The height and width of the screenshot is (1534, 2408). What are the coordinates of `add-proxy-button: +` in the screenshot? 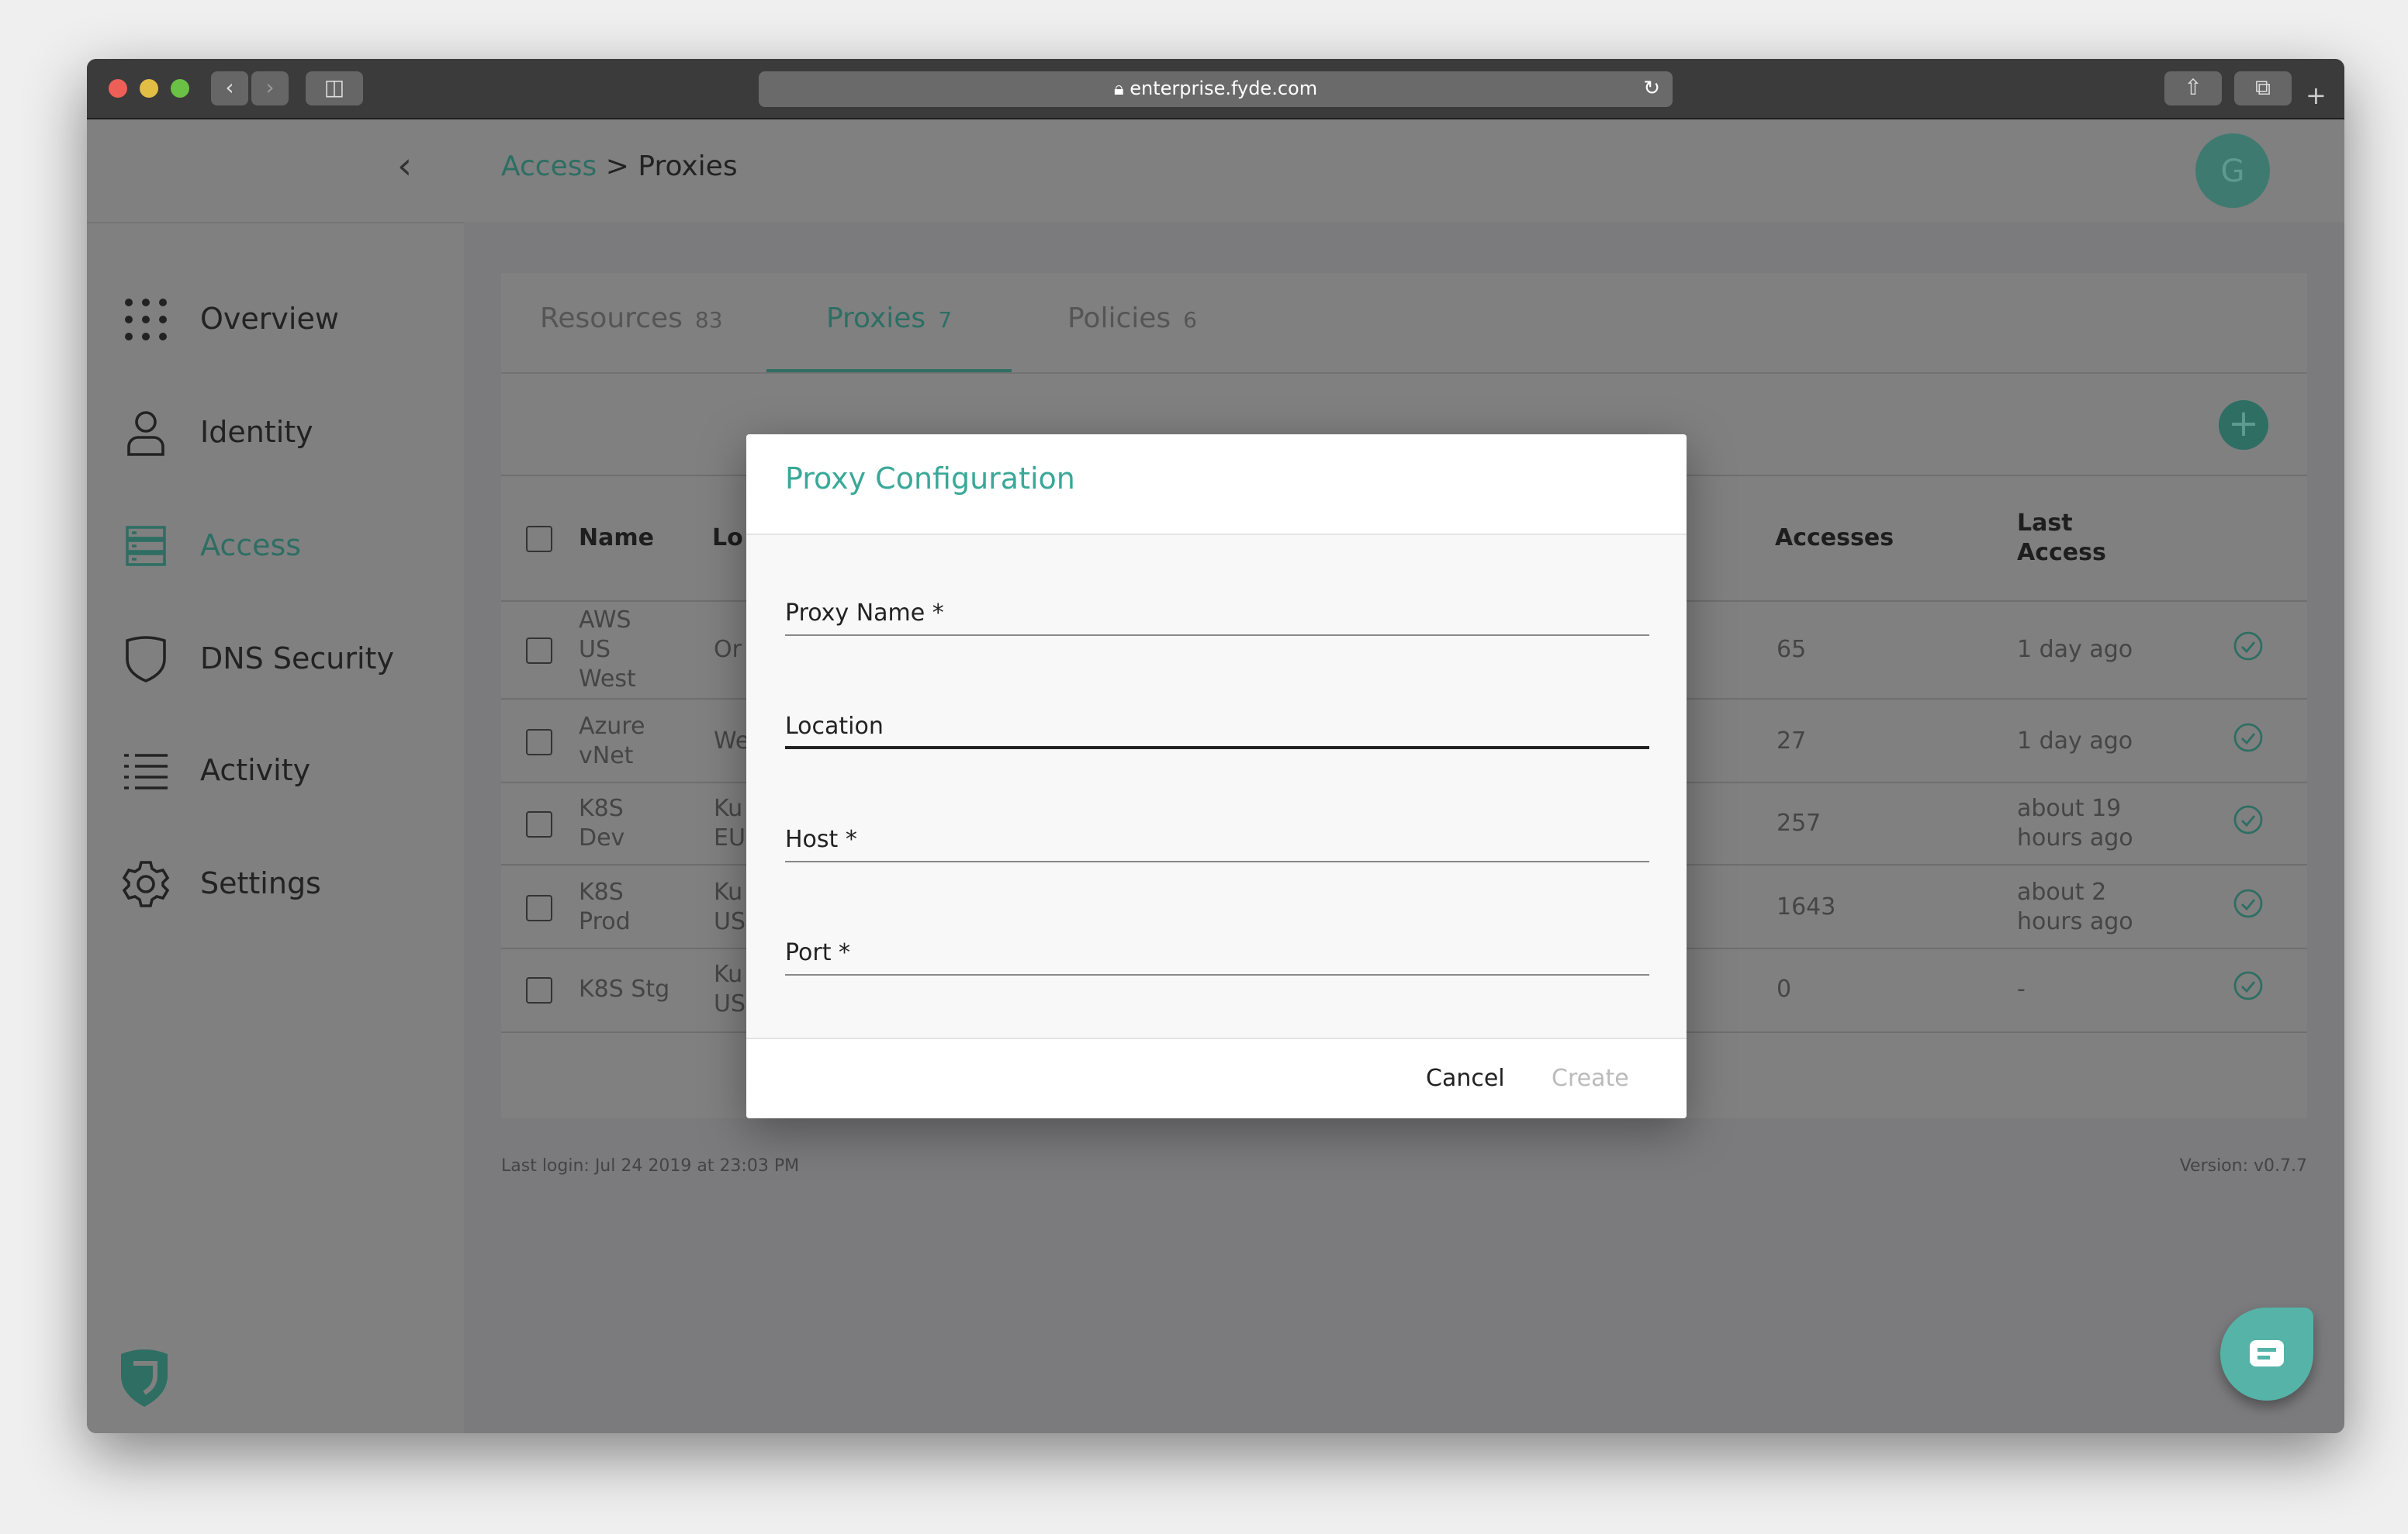 It's located at (2243, 425).